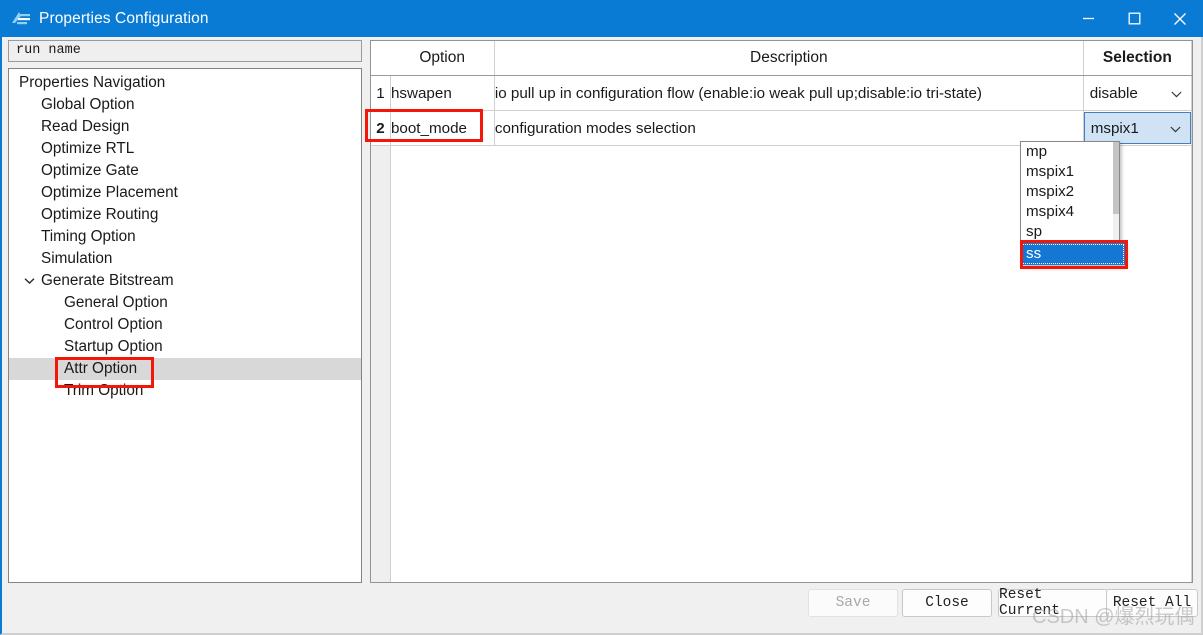  I want to click on sidebar-item-read-design: Read Design, so click(185, 127).